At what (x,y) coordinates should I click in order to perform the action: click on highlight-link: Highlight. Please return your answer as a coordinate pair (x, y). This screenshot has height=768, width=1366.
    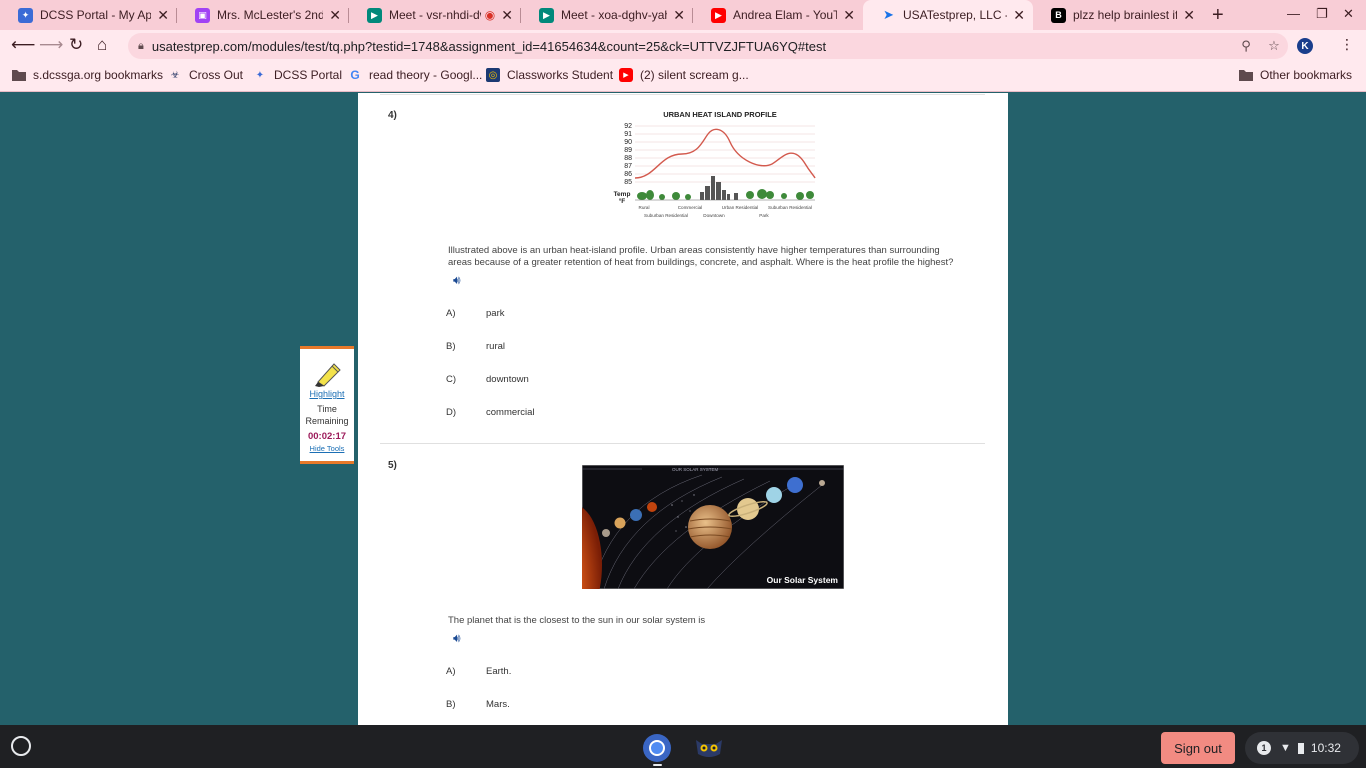
    Looking at the image, I should click on (327, 394).